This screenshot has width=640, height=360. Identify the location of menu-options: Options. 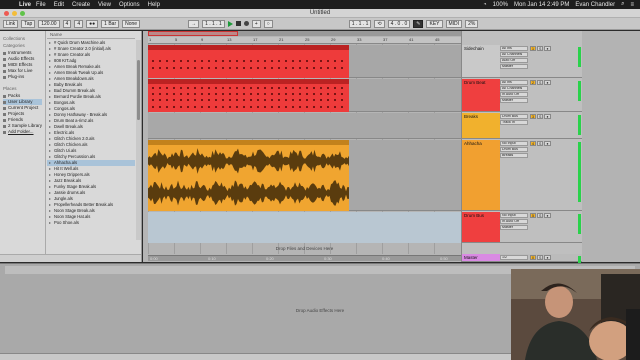
(129, 5).